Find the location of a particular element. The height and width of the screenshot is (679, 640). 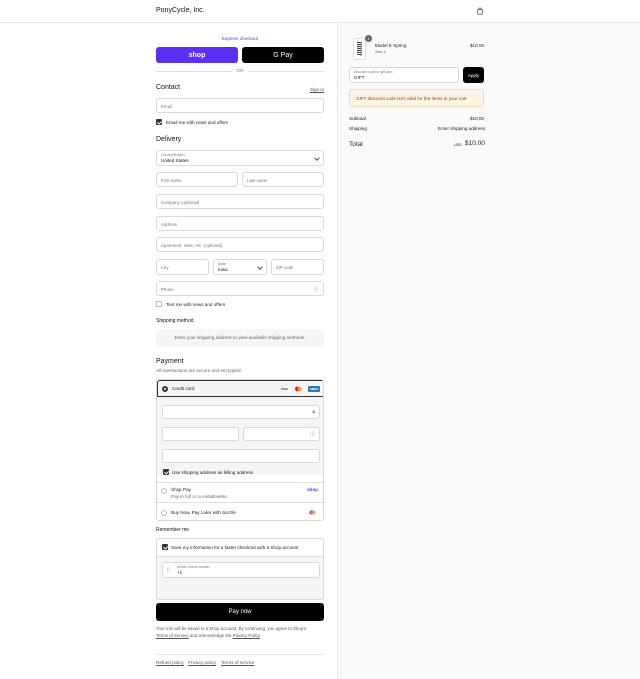

or-divider: OR is located at coordinates (240, 70).